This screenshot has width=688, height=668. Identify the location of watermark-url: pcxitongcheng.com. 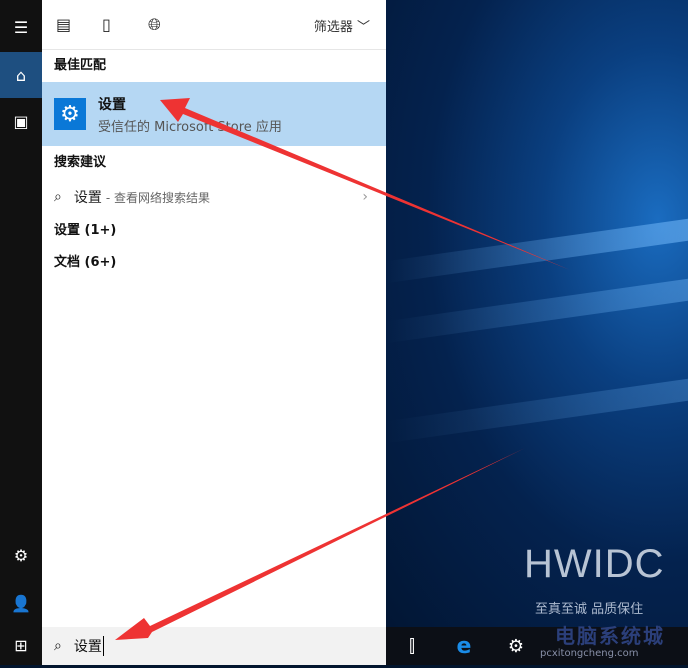
(589, 653).